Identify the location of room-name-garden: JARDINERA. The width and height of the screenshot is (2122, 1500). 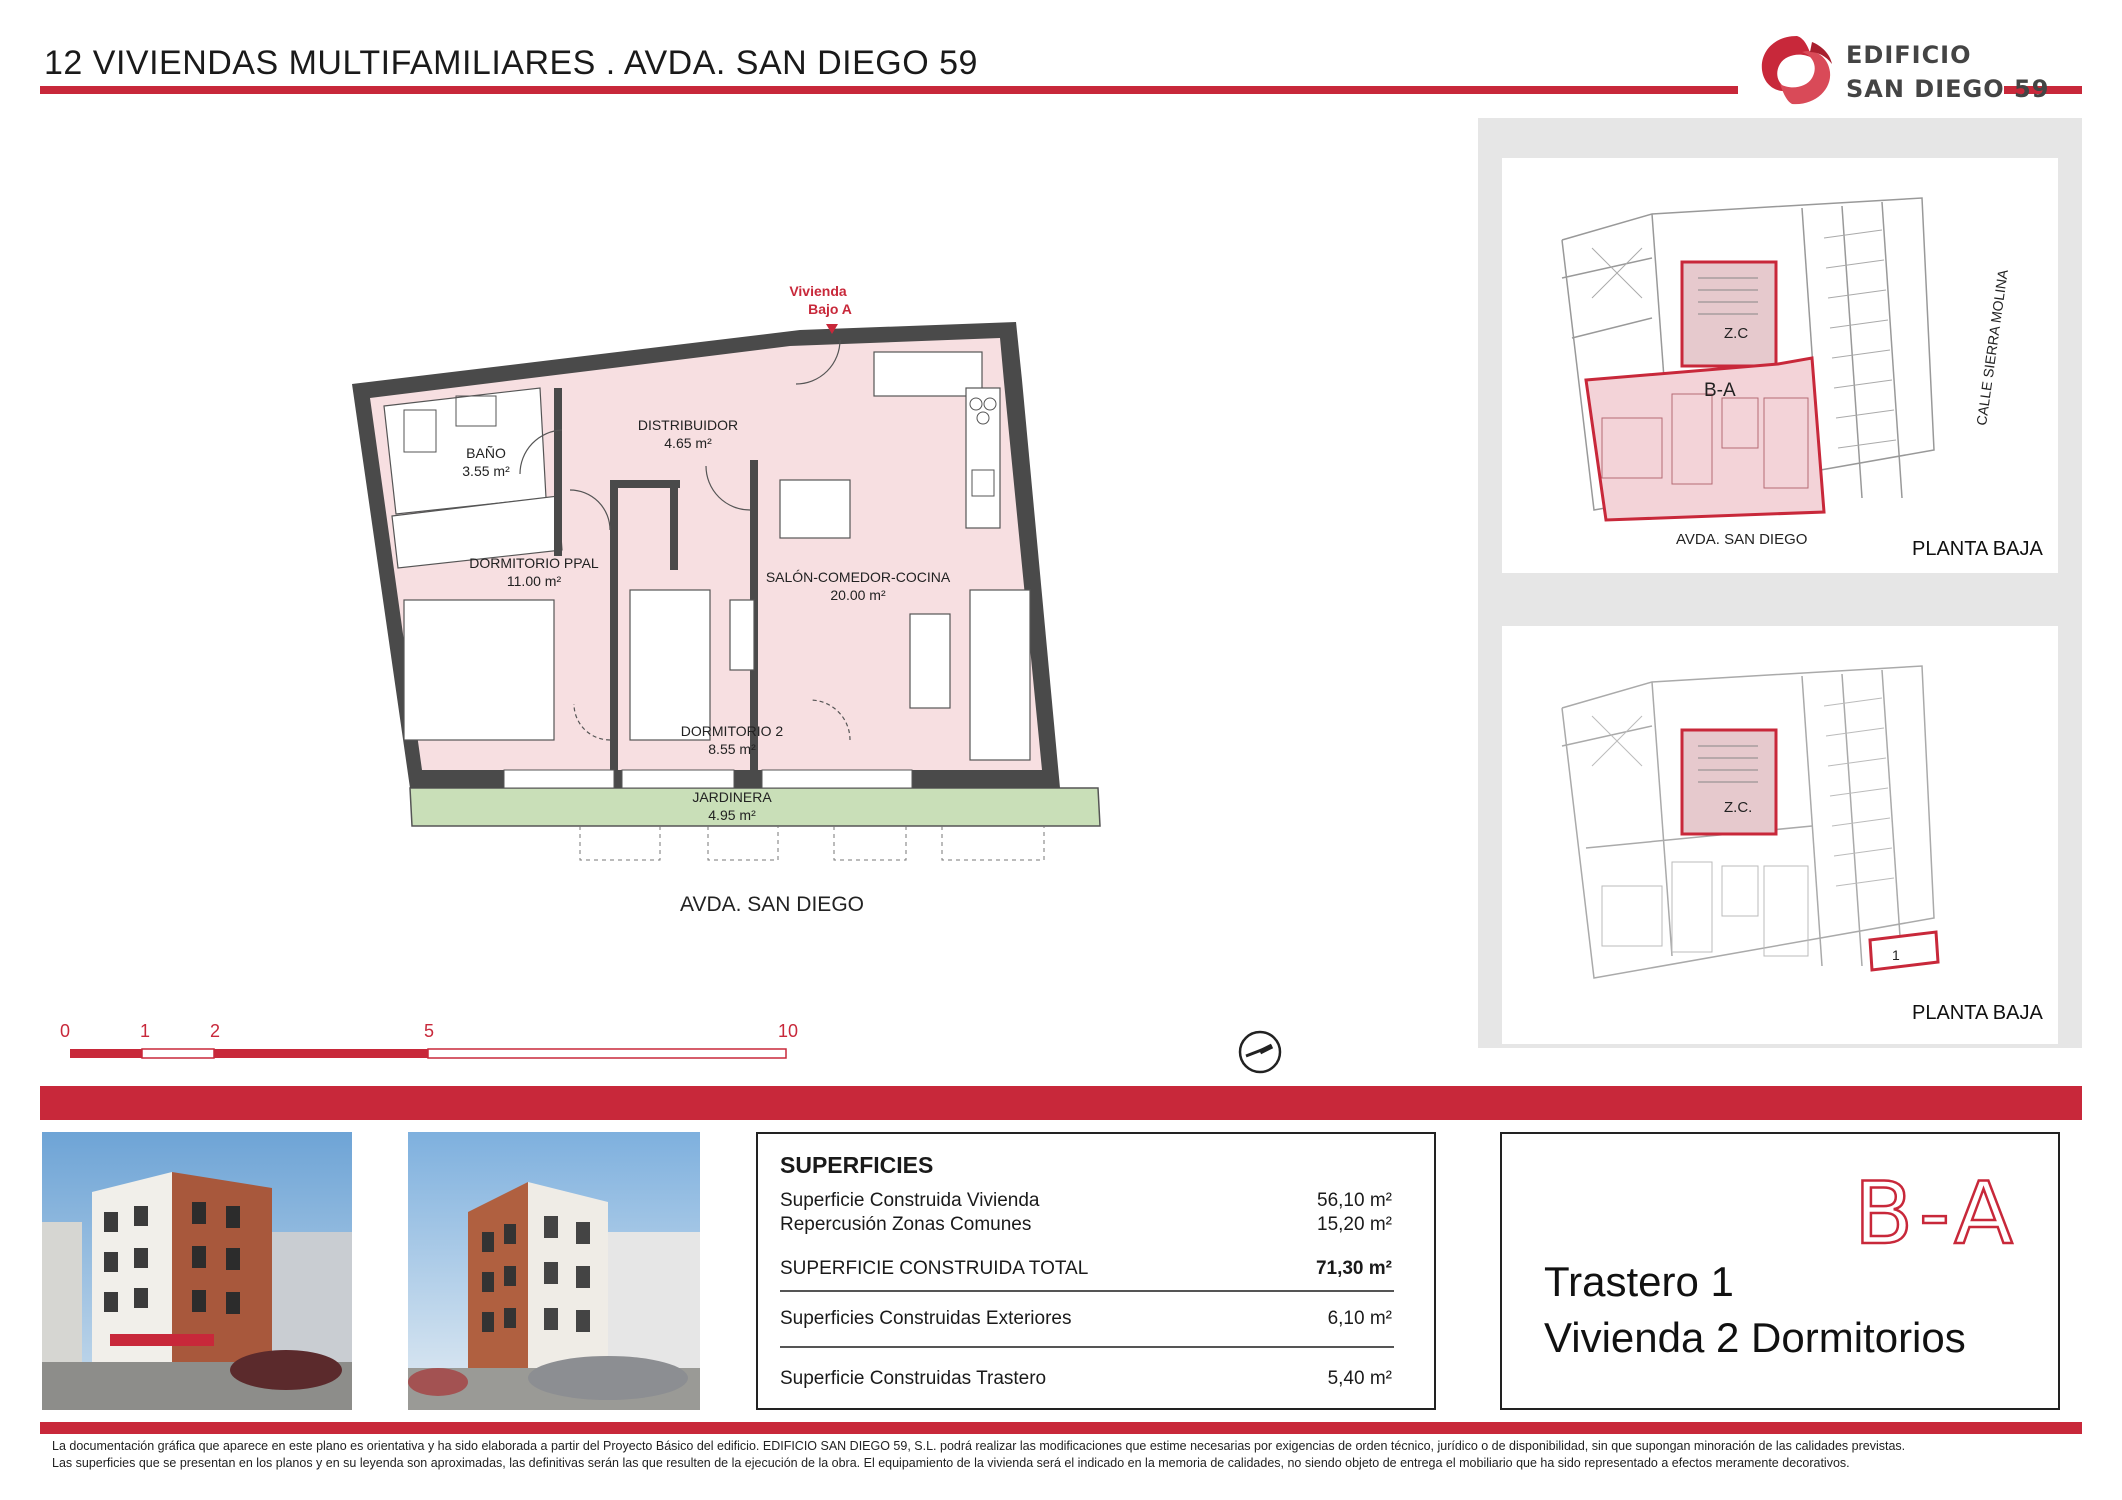
(732, 797).